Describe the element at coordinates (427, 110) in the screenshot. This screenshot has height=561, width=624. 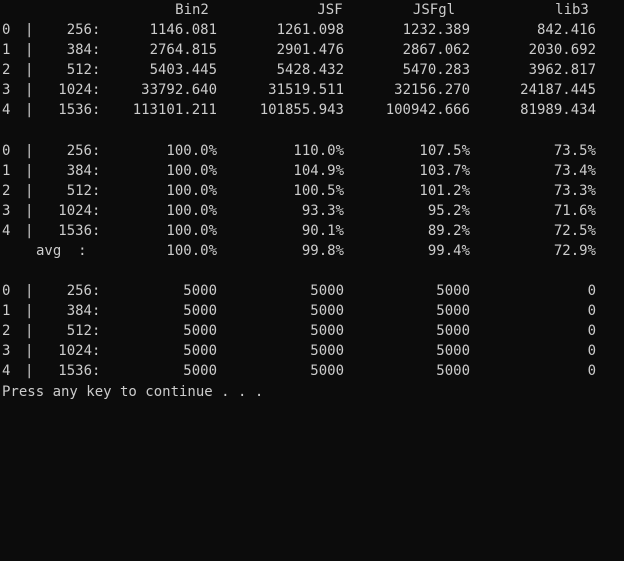
I see `value-jsfgl: 100942.666` at that location.